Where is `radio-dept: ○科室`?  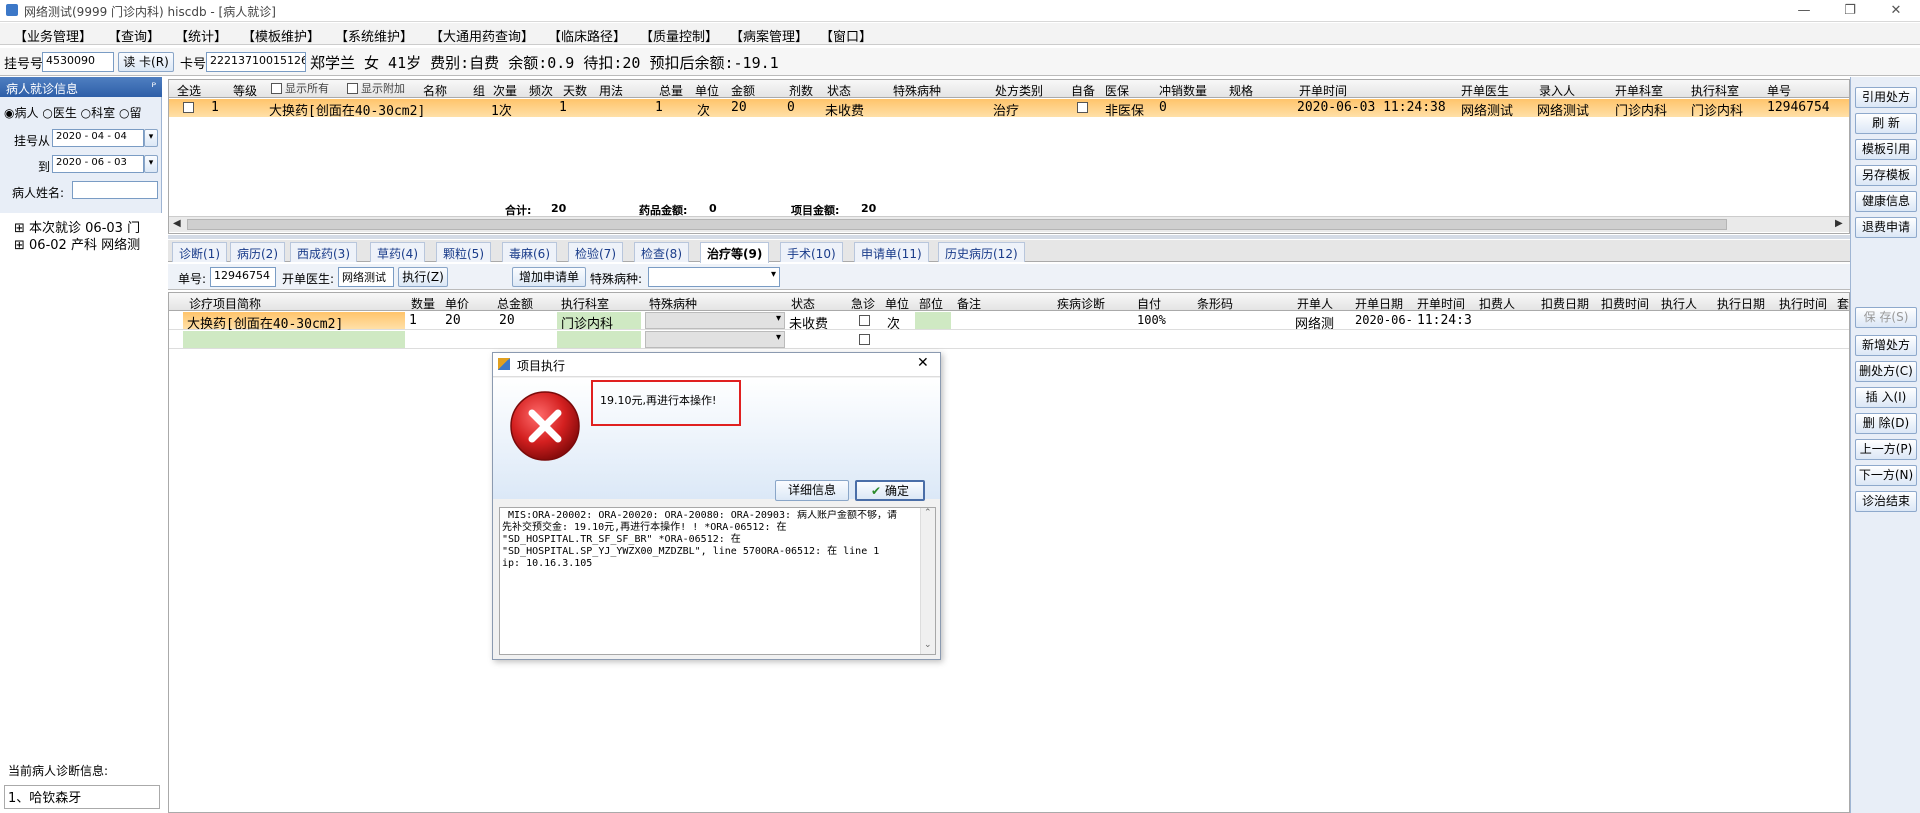
radio-dept: ○科室 is located at coordinates (98, 113).